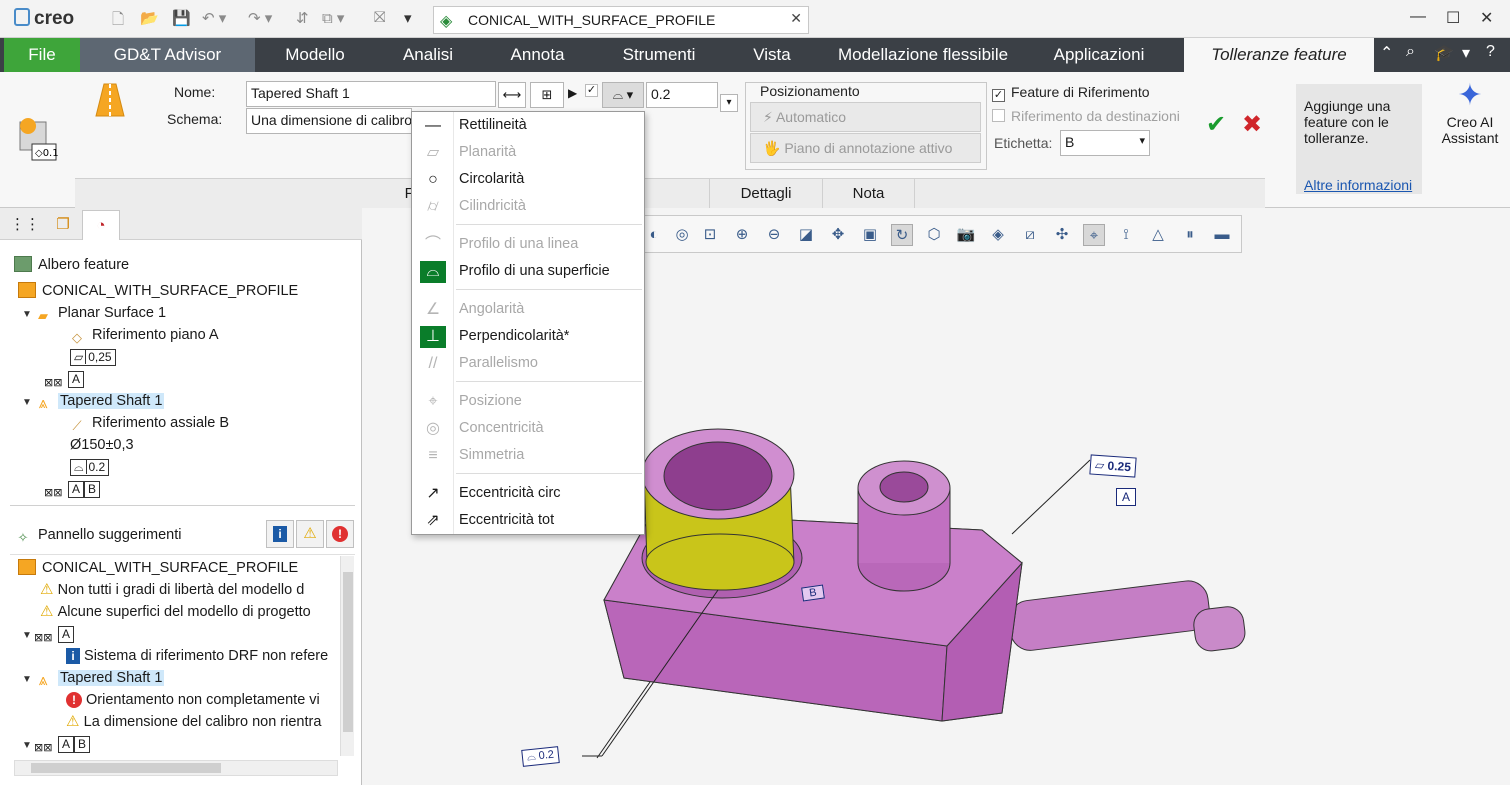  What do you see at coordinates (1071, 93) in the screenshot?
I see `feature-riferimento-option: ✓ Feature di Riferimento` at bounding box center [1071, 93].